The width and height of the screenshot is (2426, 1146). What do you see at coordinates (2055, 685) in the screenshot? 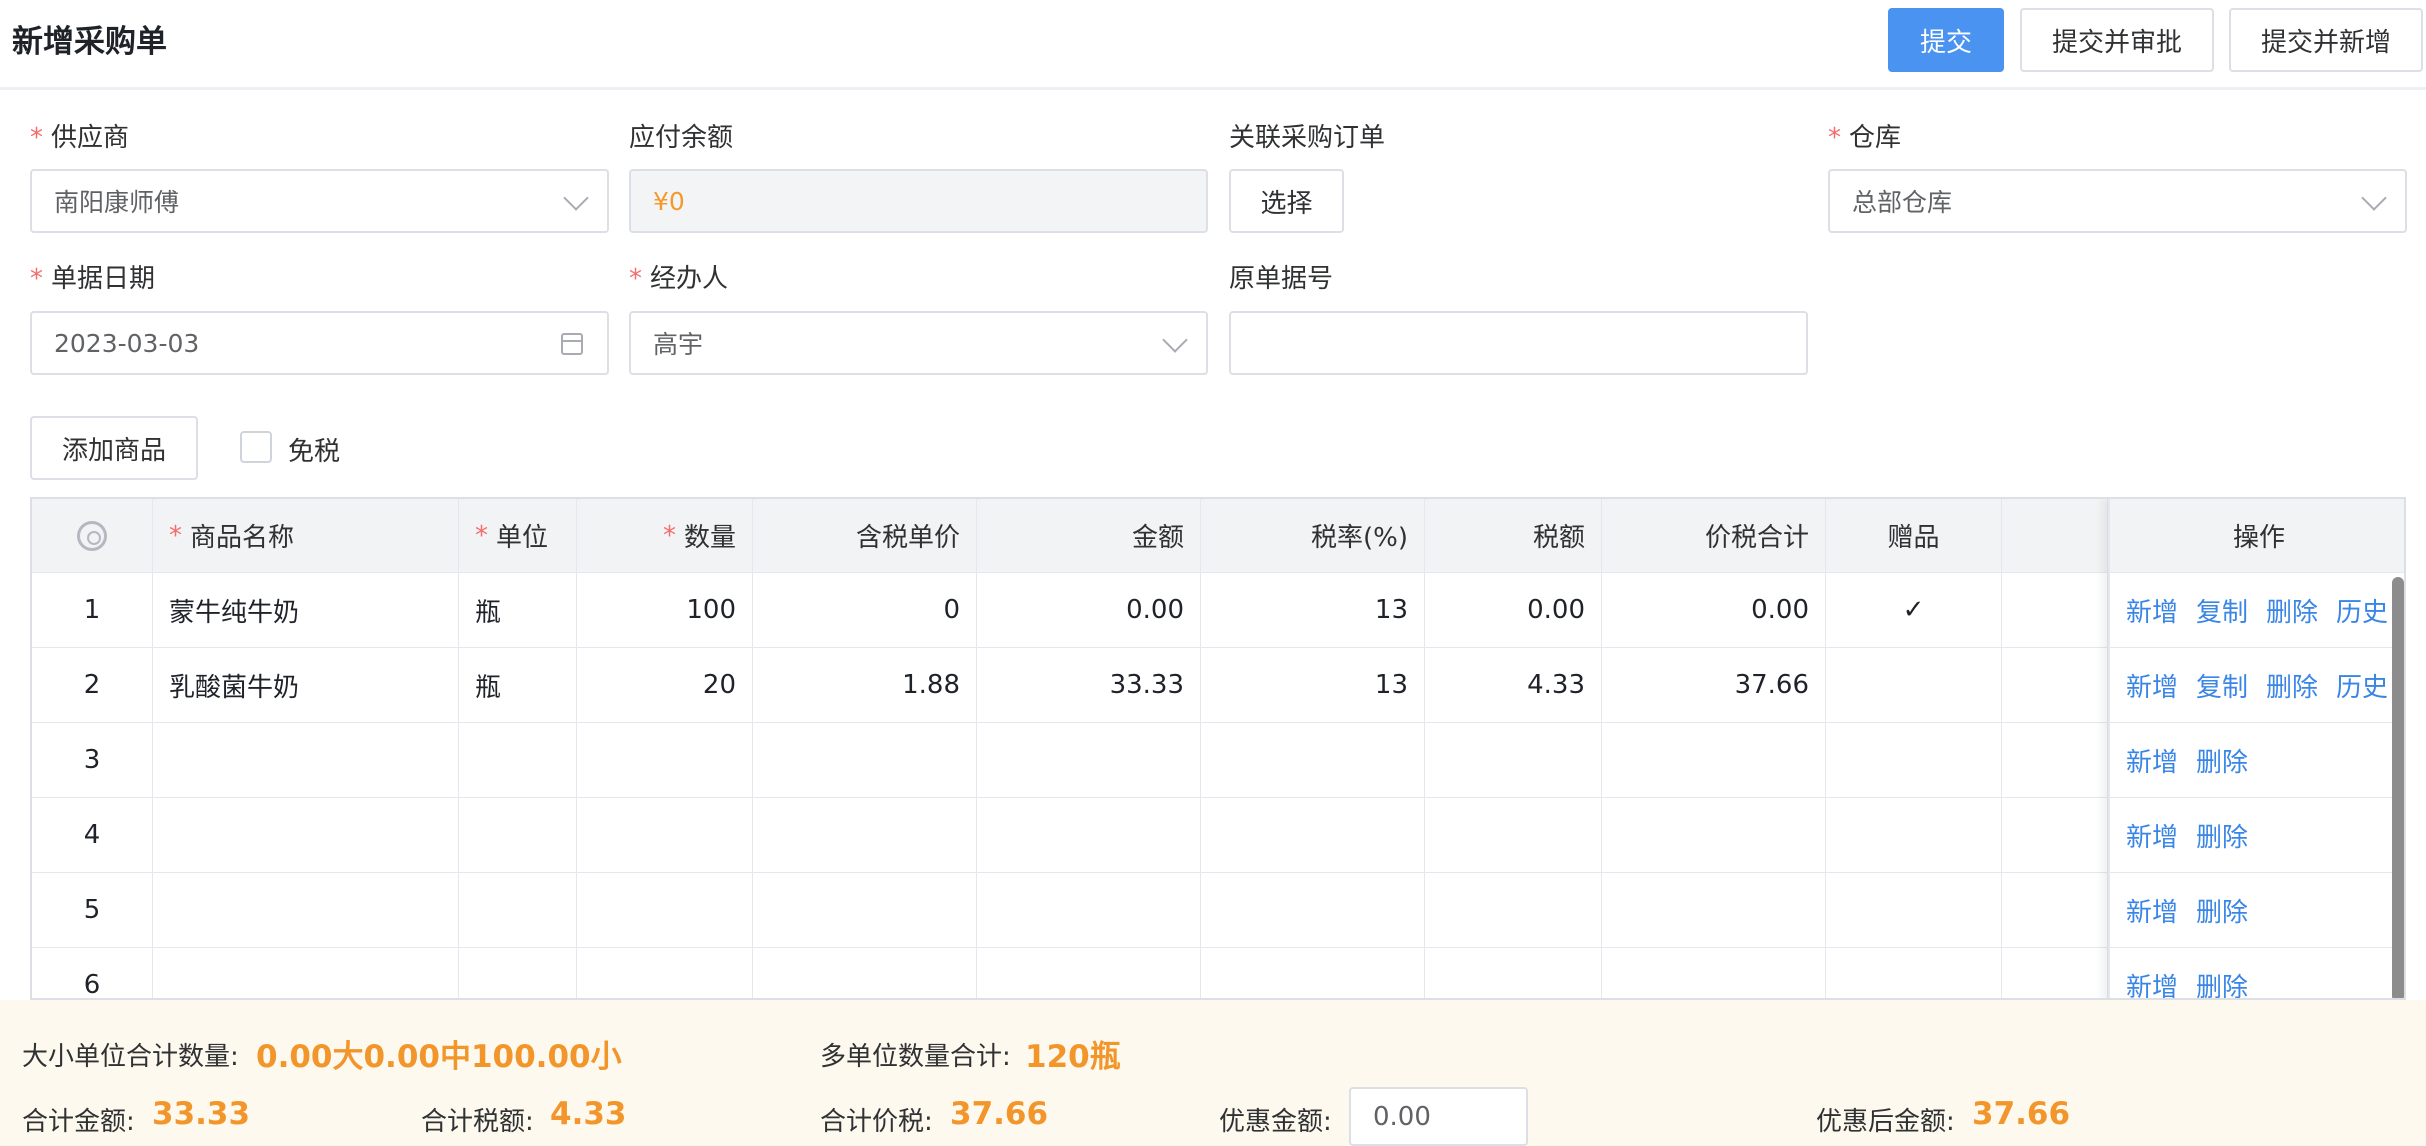
I see `cell-extra` at bounding box center [2055, 685].